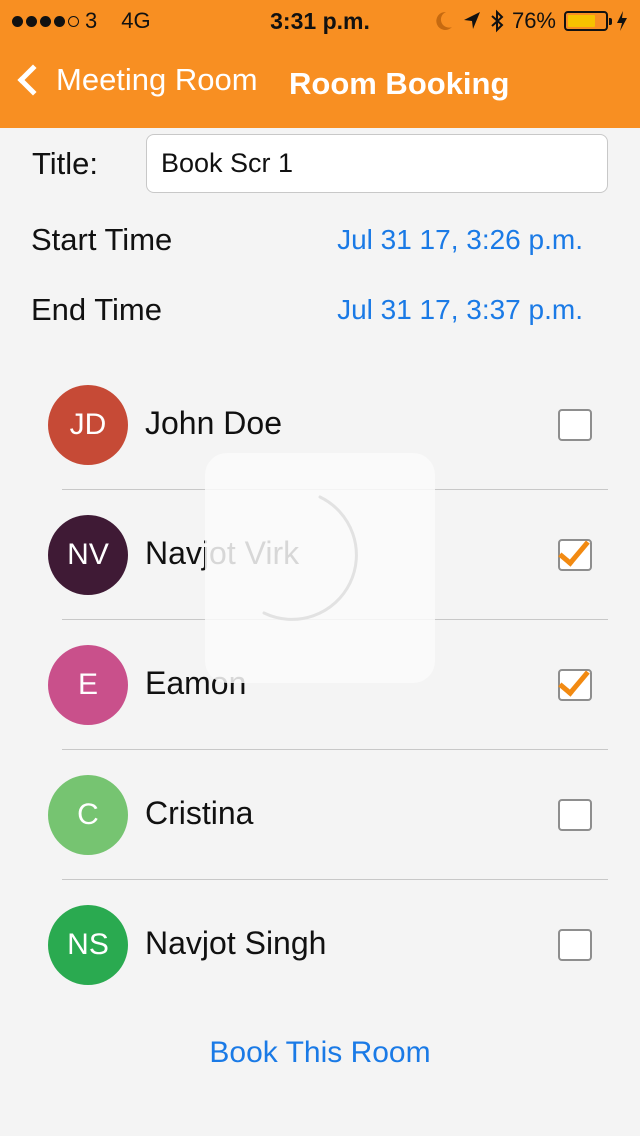  Describe the element at coordinates (320, 815) in the screenshot. I see `list-item: C Cristina` at that location.